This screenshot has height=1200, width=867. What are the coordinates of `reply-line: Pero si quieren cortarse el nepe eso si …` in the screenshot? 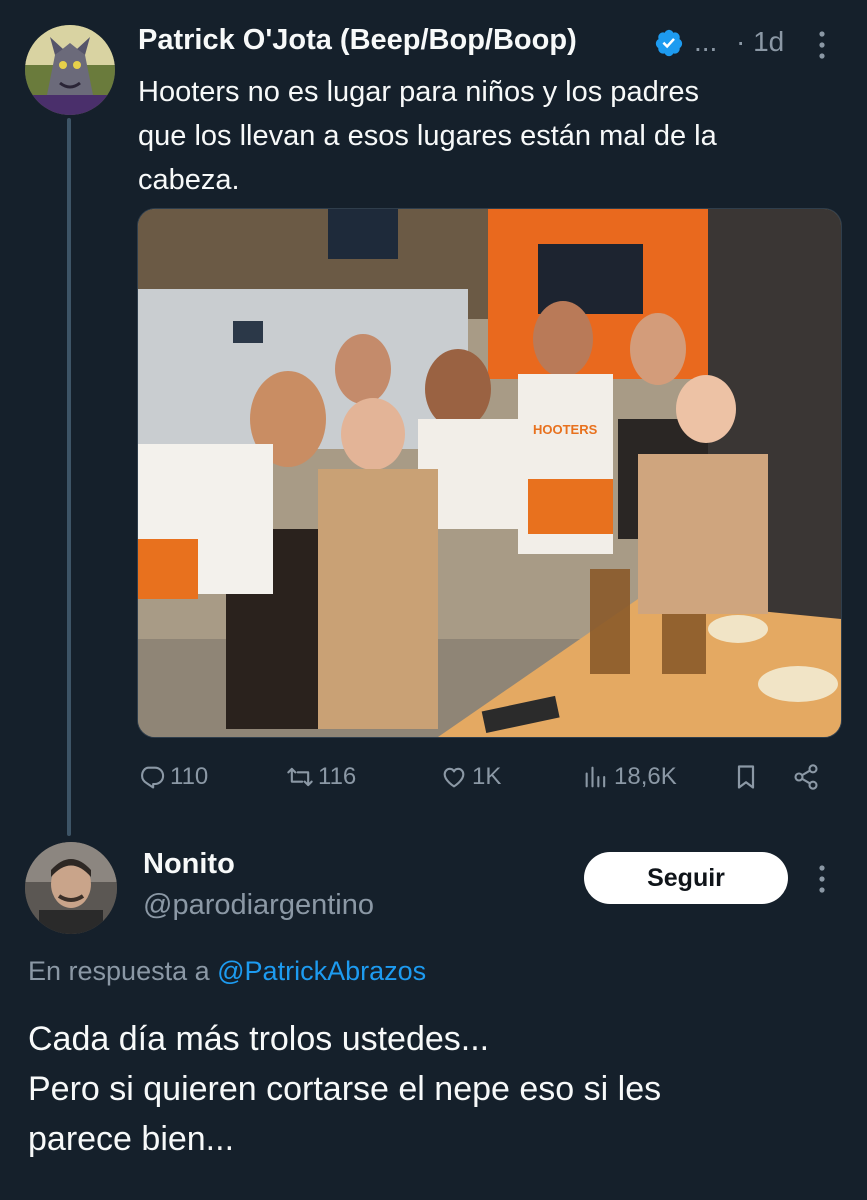 It's located at (345, 1089).